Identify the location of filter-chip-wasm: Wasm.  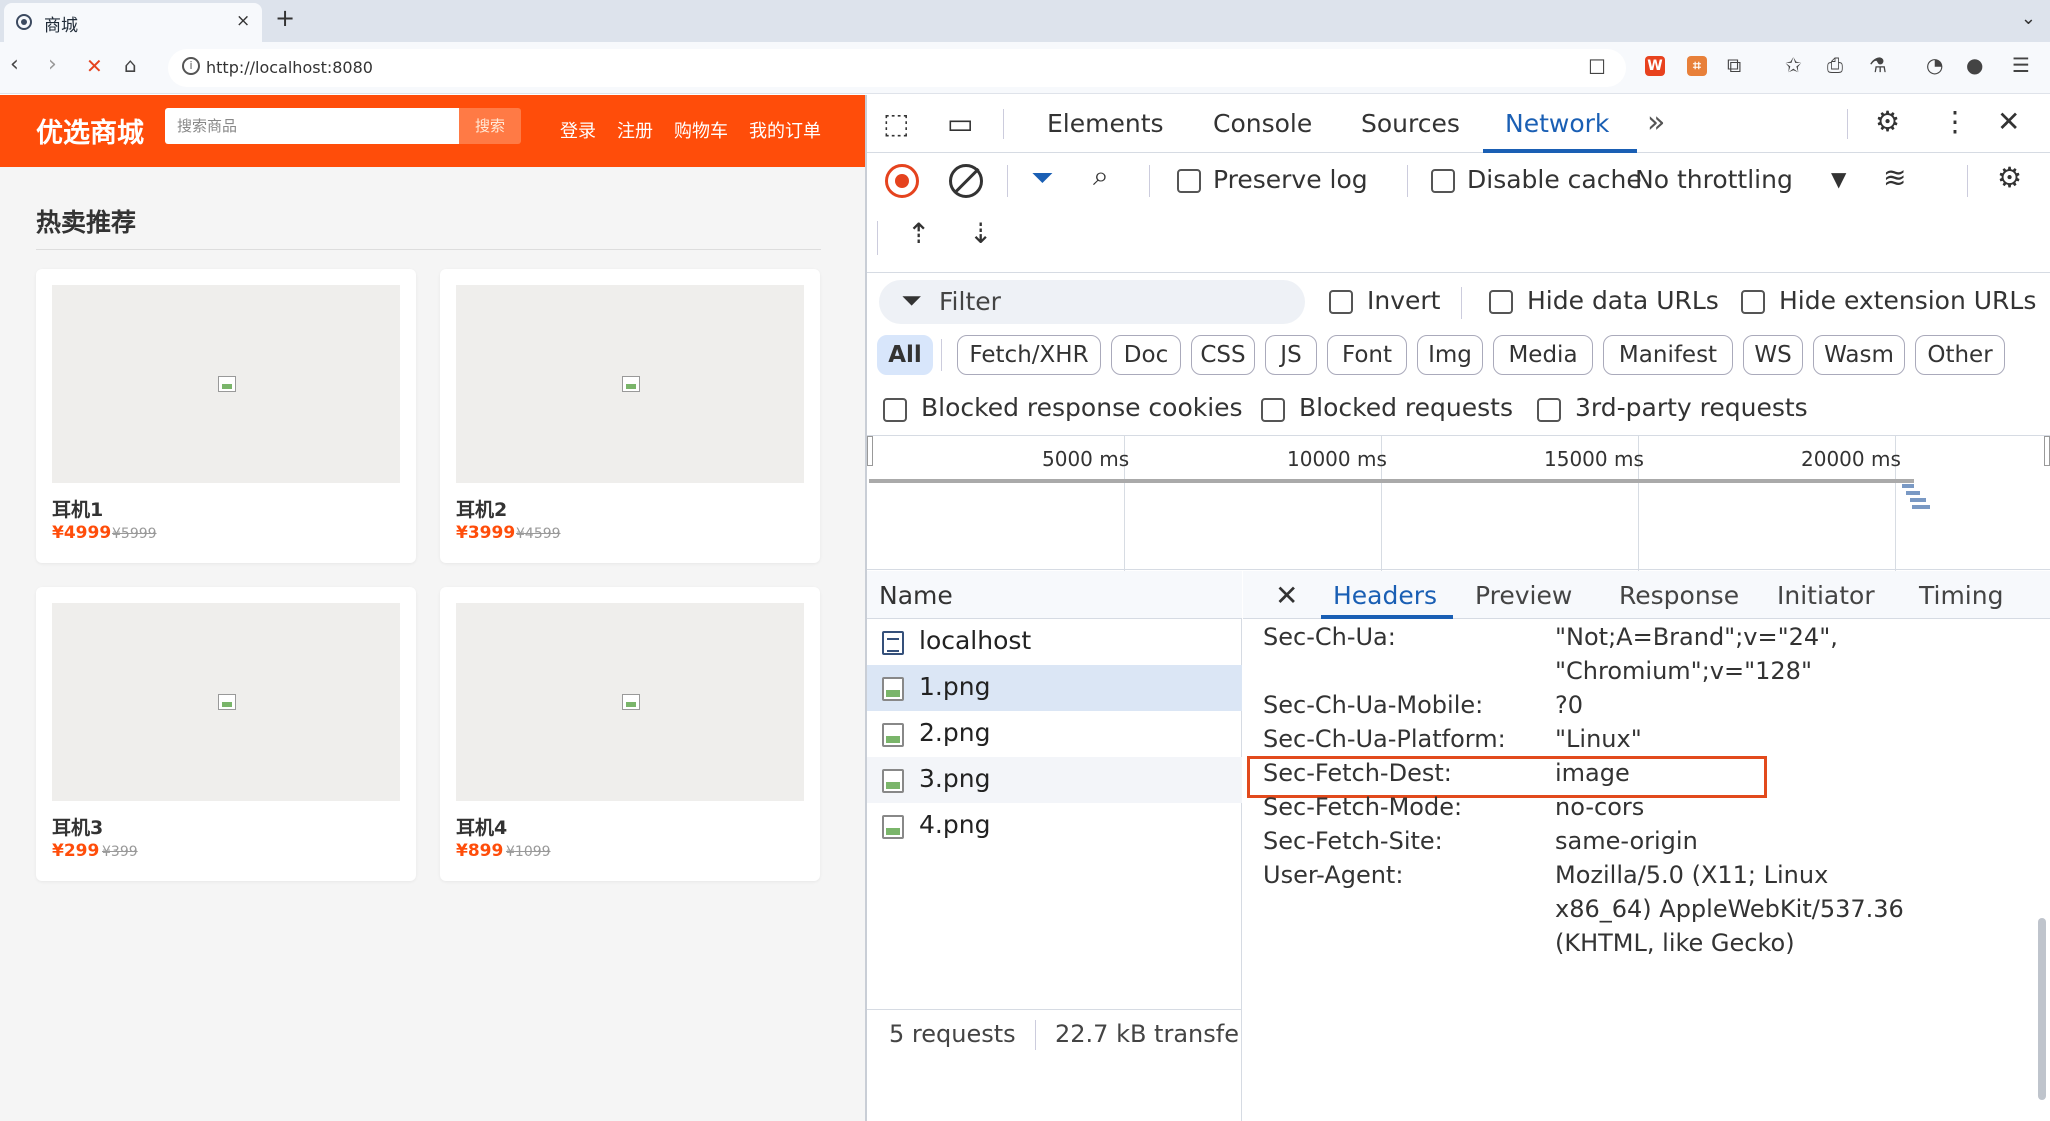
(1859, 355).